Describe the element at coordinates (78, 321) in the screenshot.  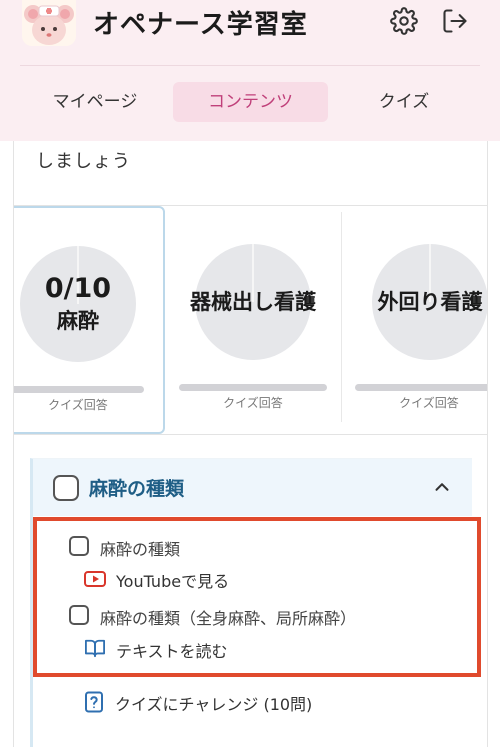
I see `category-name: 麻酔` at that location.